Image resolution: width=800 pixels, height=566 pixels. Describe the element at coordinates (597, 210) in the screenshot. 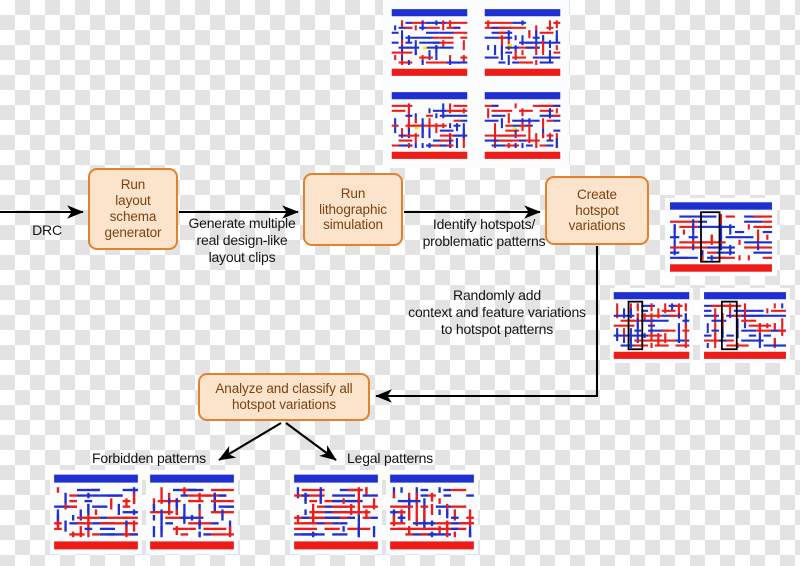

I see `node-create-hotspot-variations: Create hotspot variations` at that location.